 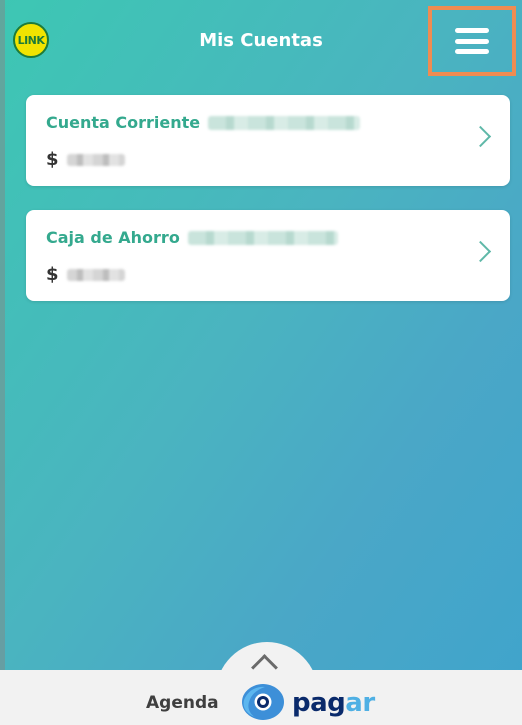 I want to click on pagar-brand-part2: ar, so click(x=360, y=703).